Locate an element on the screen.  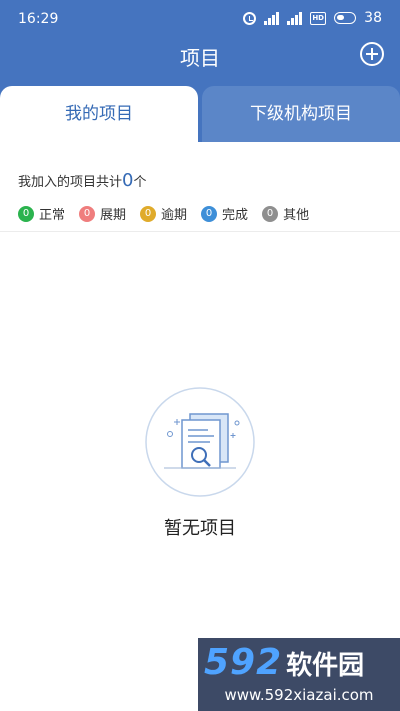
empty-text: 暂无项目 is located at coordinates (200, 528).